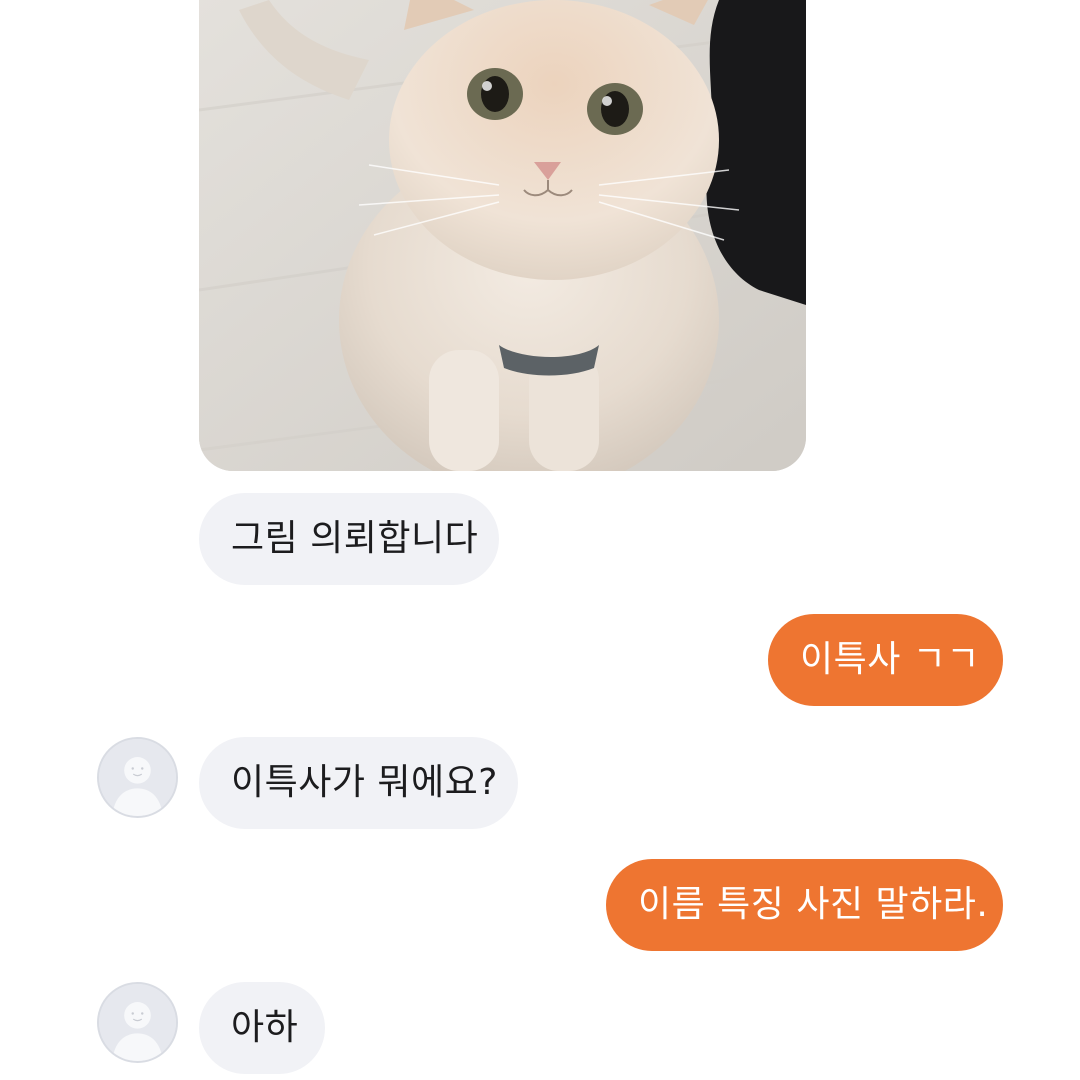  I want to click on message-text: 이특사가 뭐에요?, so click(364, 782).